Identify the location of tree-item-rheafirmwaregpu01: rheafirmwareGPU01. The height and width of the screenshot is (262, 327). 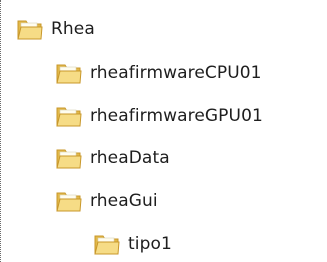
(159, 116).